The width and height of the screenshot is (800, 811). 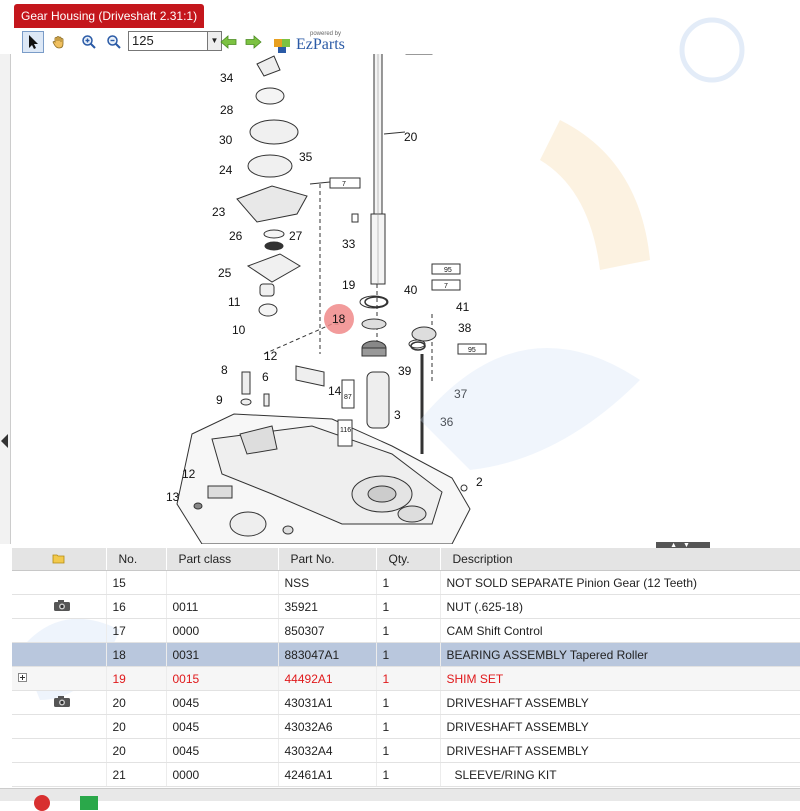 What do you see at coordinates (5, 299) in the screenshot?
I see `side-panel-collapse-handle` at bounding box center [5, 299].